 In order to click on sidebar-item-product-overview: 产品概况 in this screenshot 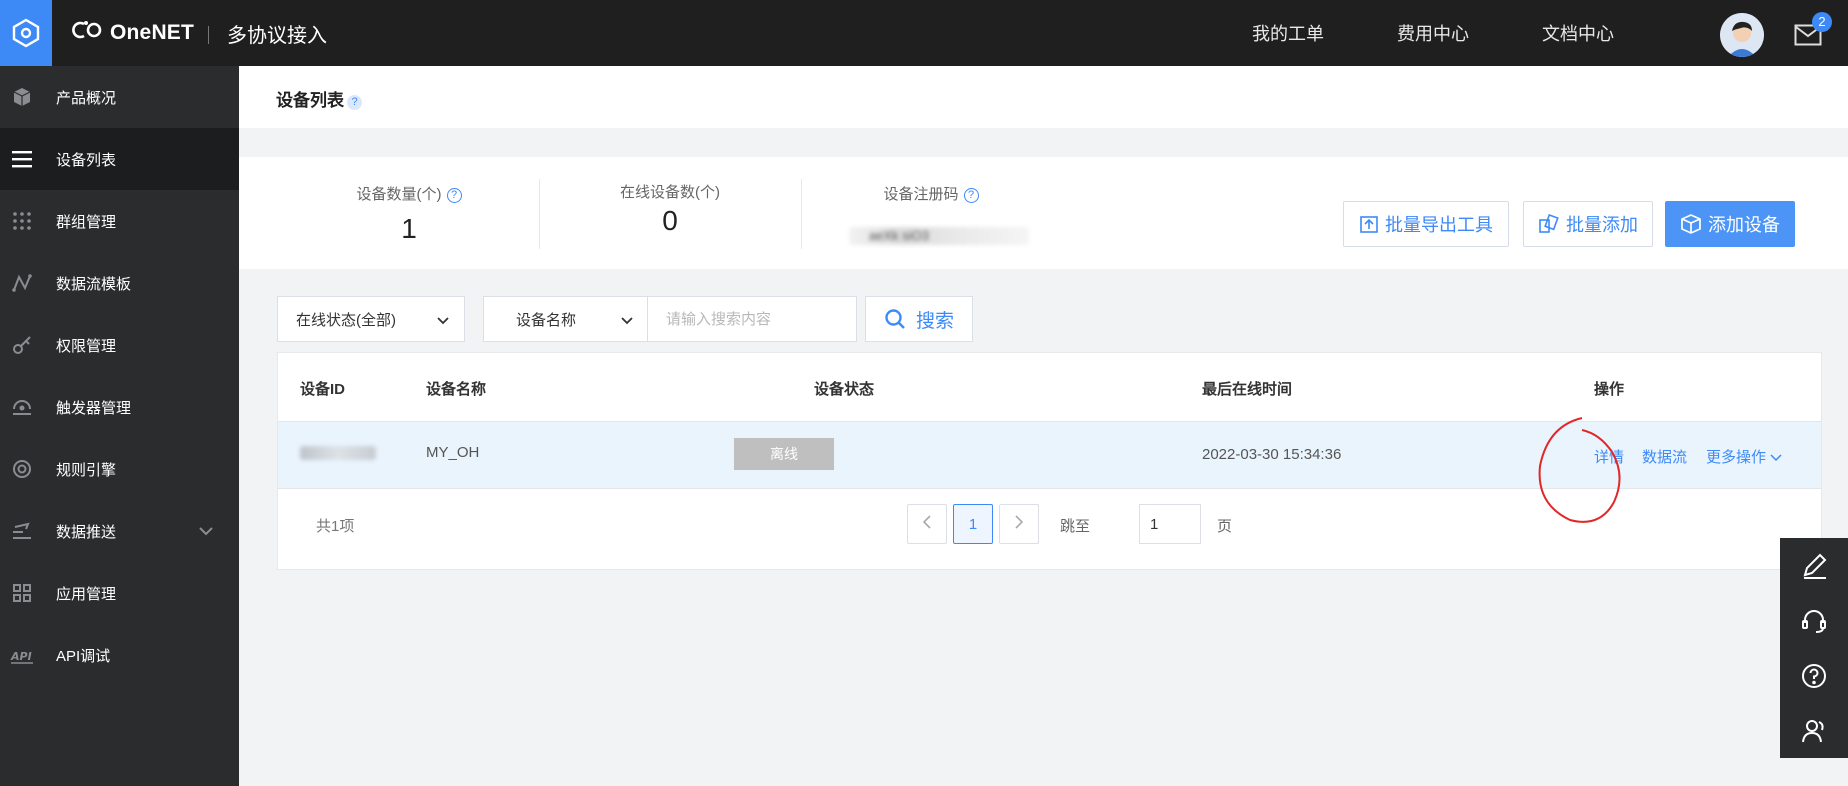, I will do `click(119, 97)`.